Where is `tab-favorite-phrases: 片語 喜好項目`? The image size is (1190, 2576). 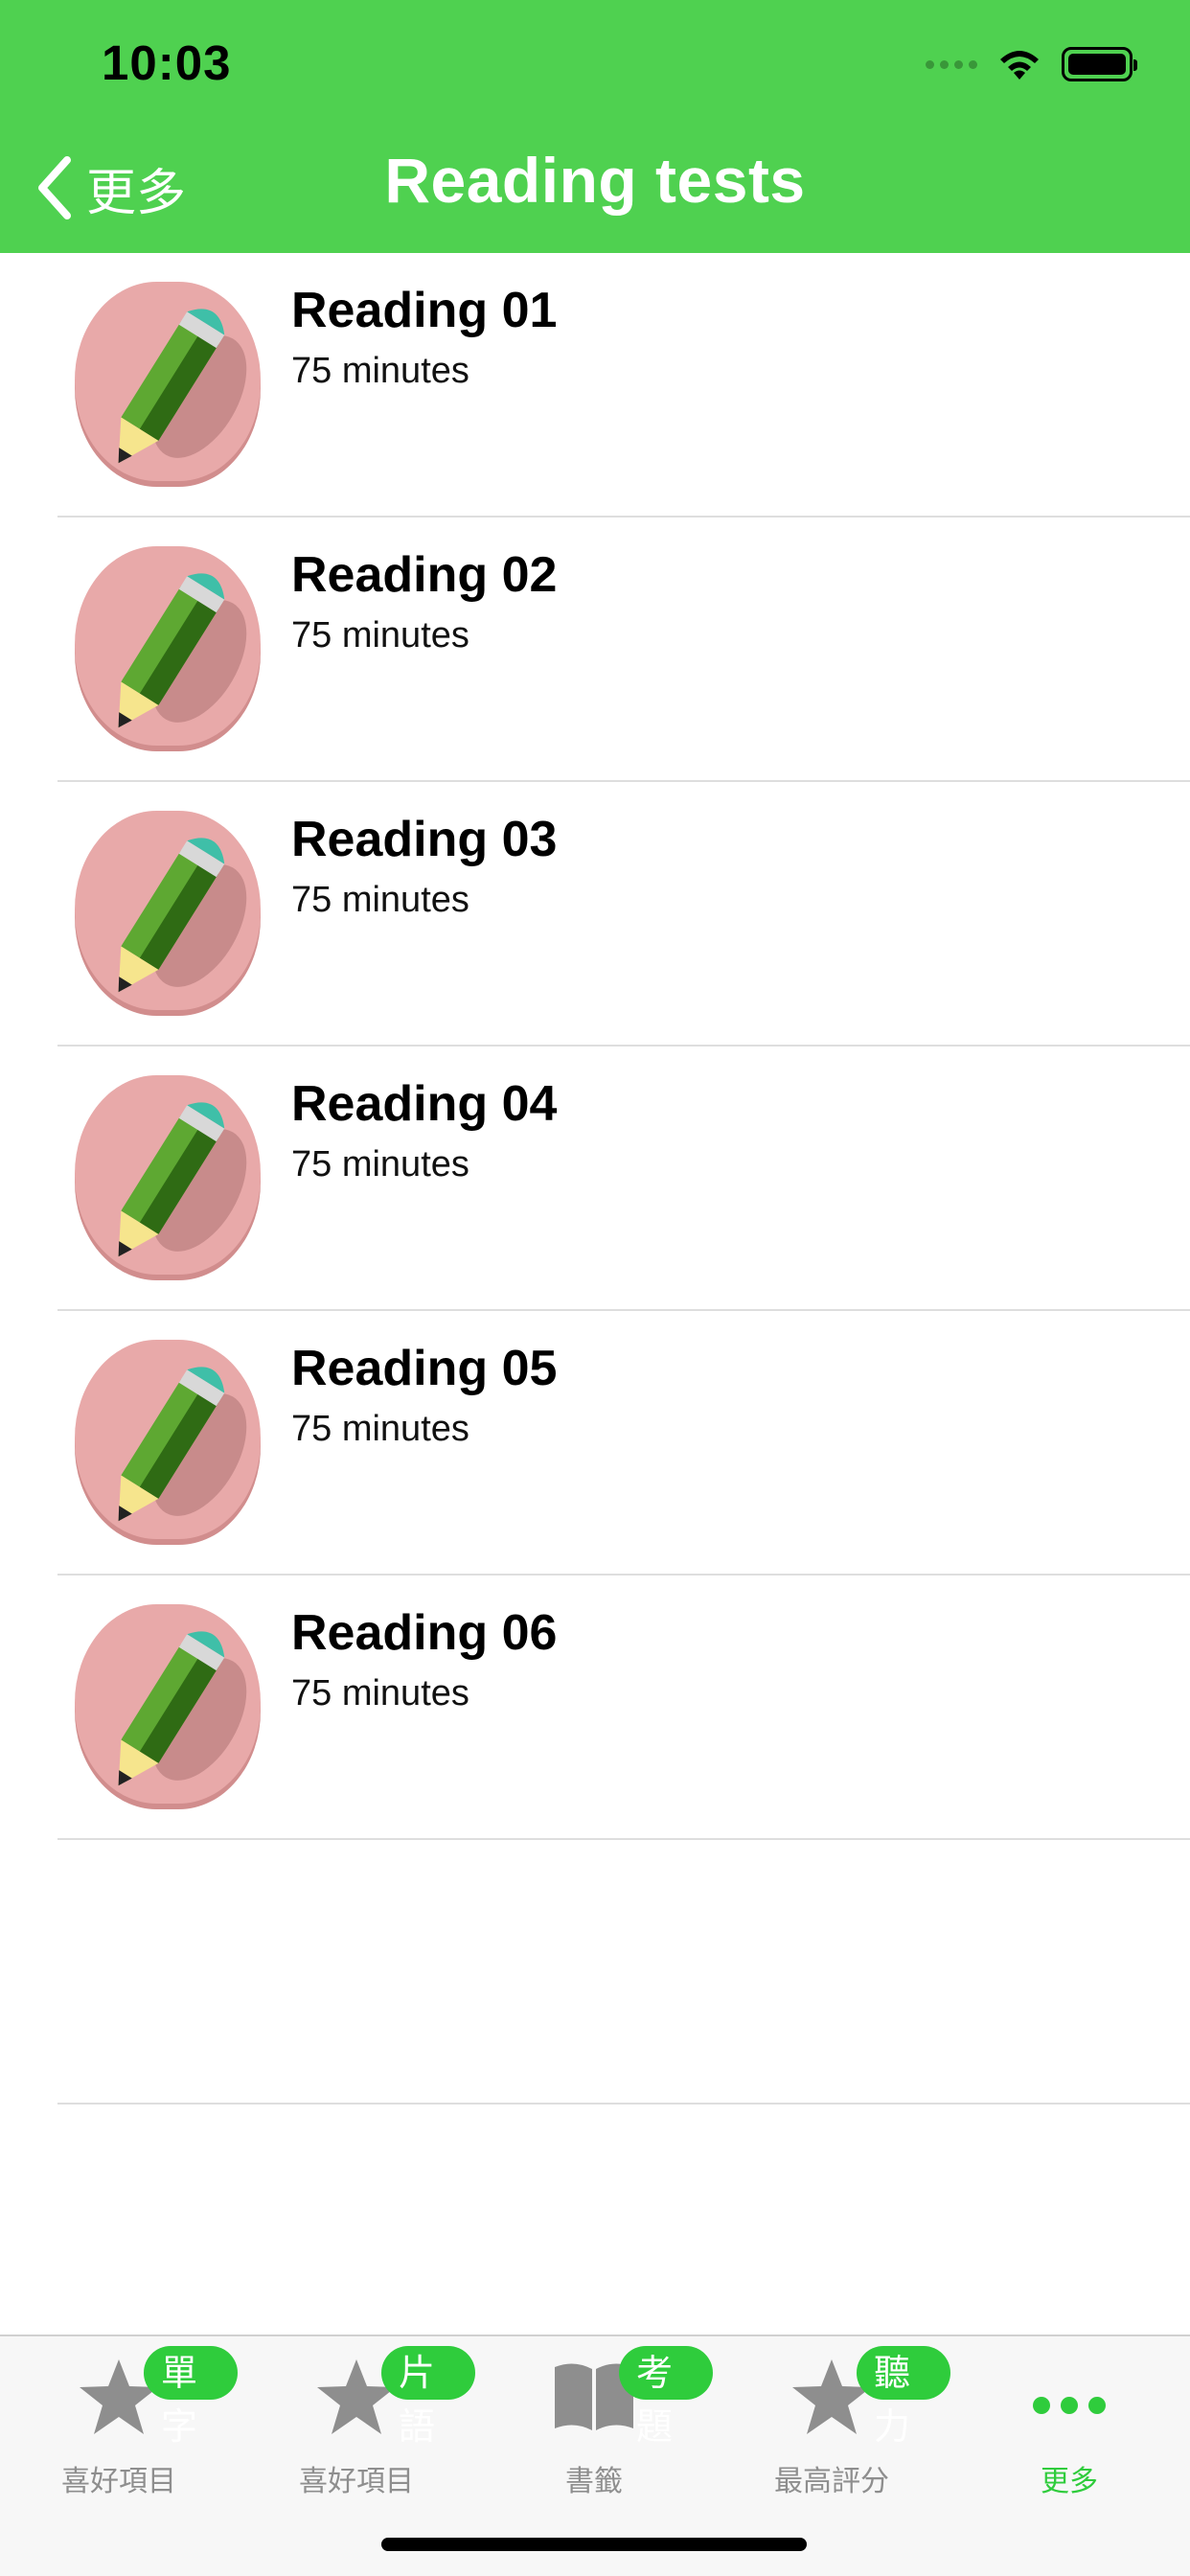
tab-favorite-phrases: 片語 喜好項目 is located at coordinates (357, 2417).